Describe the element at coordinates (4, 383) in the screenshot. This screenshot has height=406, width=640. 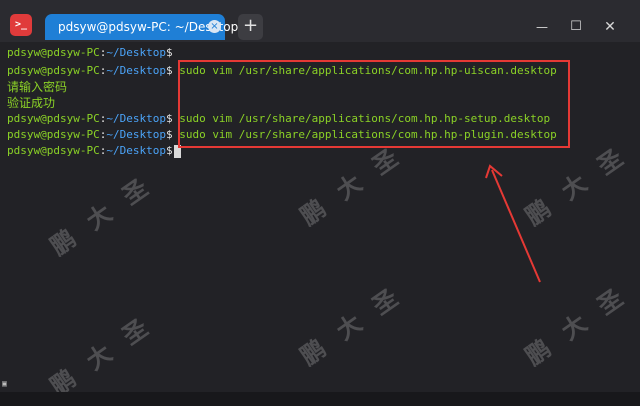
I see `terminal-status-icon: ▣` at that location.